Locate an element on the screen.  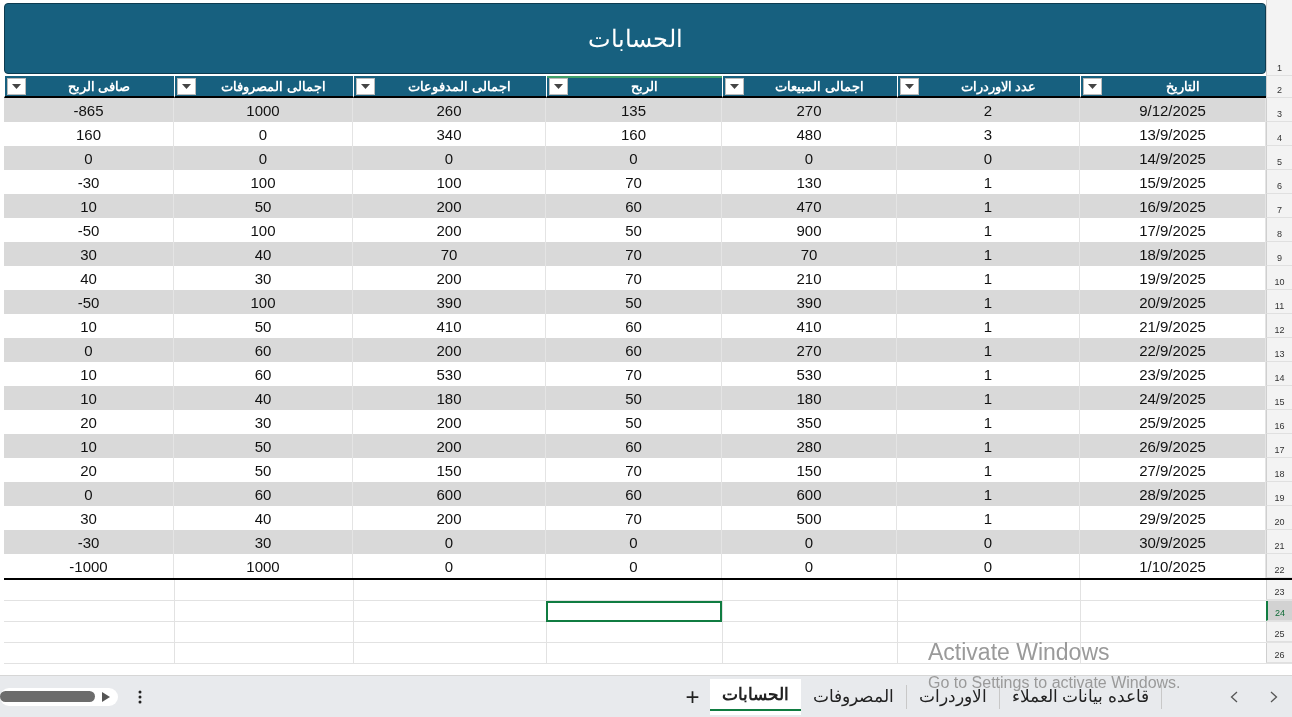
table-cell: 10 is located at coordinates (88, 374).